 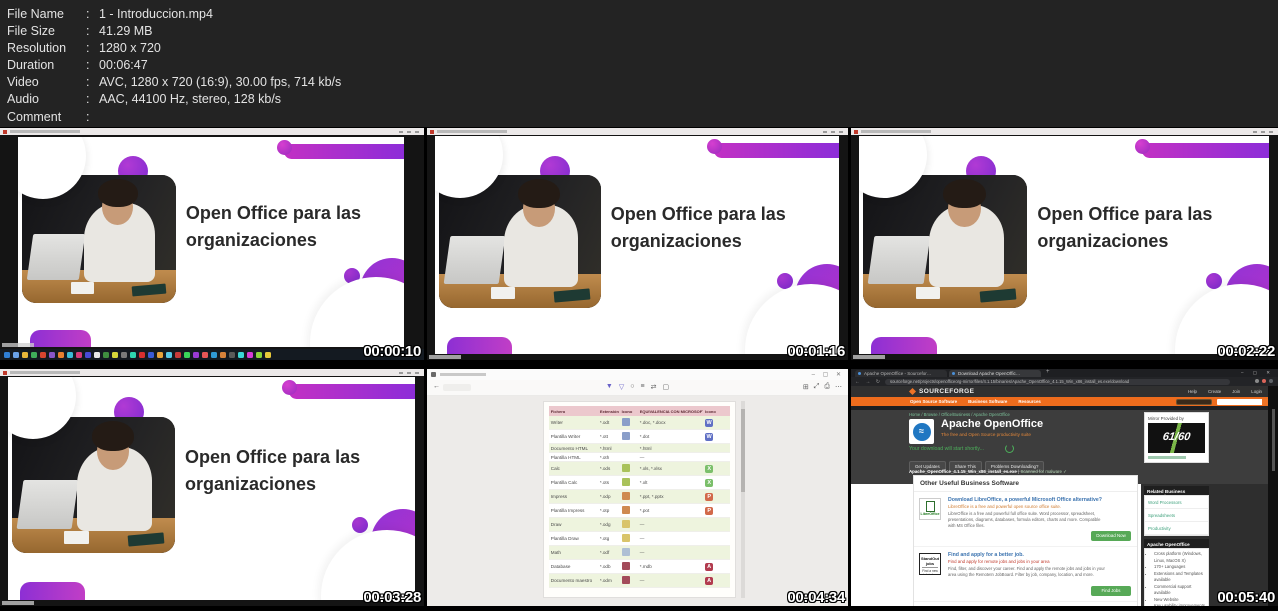 What do you see at coordinates (637, 387) in the screenshot?
I see `viewer-tools: ▼ ▽ ○ ≡ ⇄ ▢` at bounding box center [637, 387].